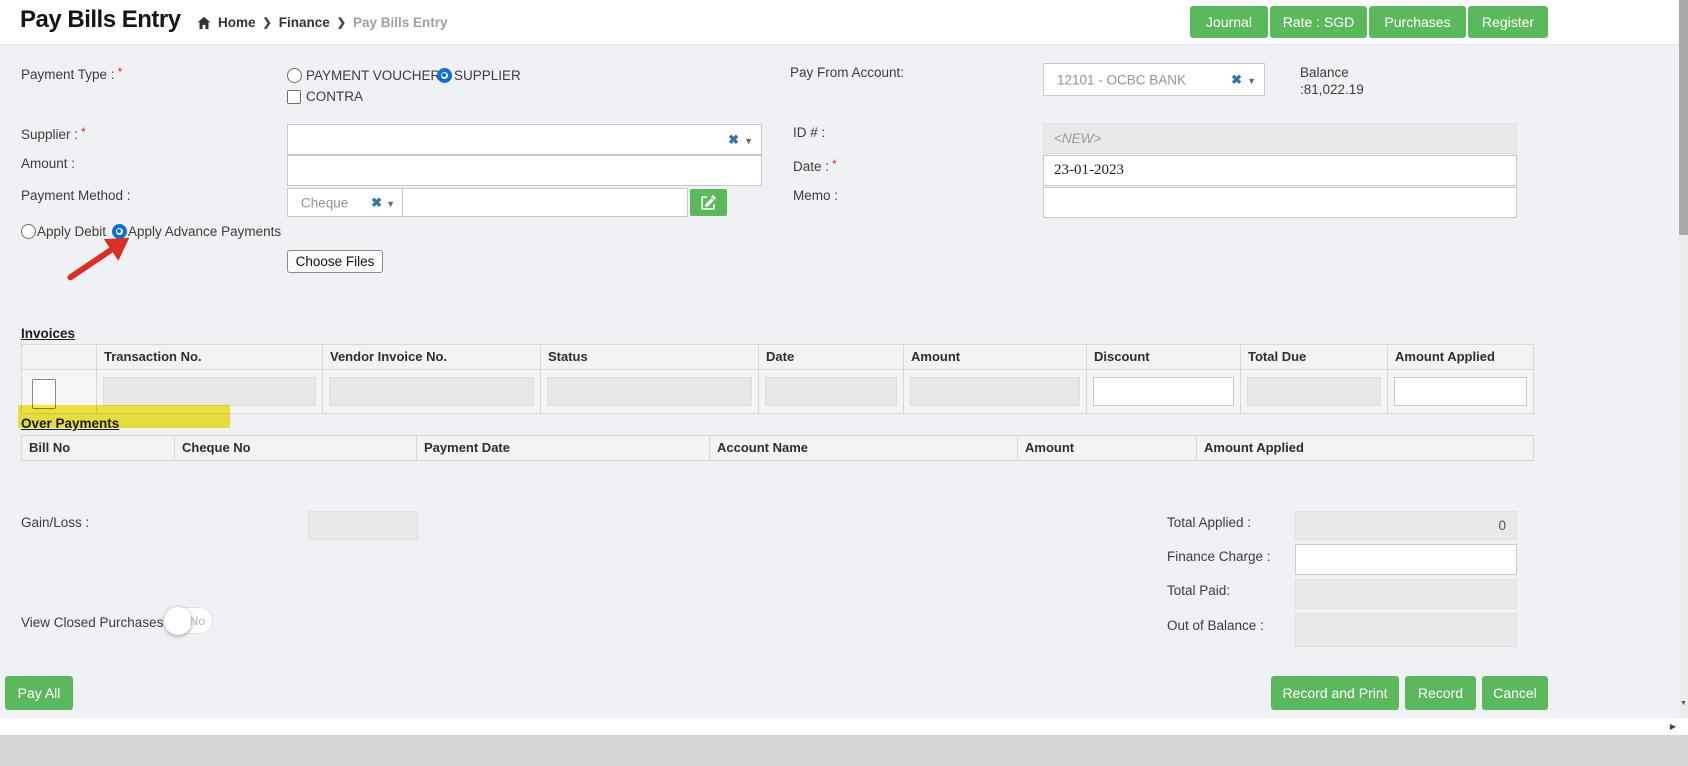 The height and width of the screenshot is (766, 1688). Describe the element at coordinates (432, 357) in the screenshot. I see `invoices-col-vendor-invoice-no: Vendor Invoice No.` at that location.